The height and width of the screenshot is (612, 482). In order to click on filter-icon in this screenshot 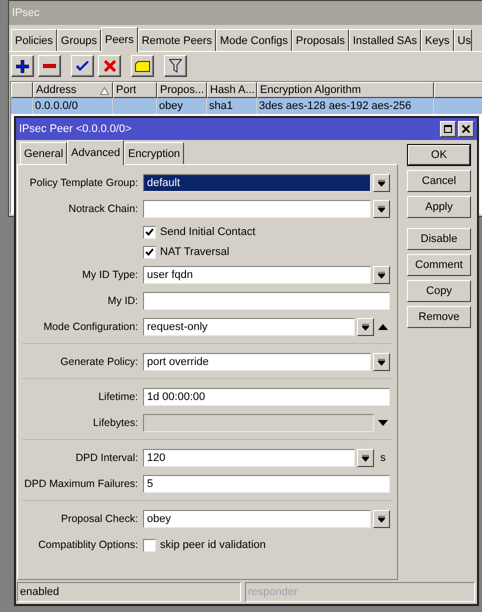, I will do `click(175, 66)`.